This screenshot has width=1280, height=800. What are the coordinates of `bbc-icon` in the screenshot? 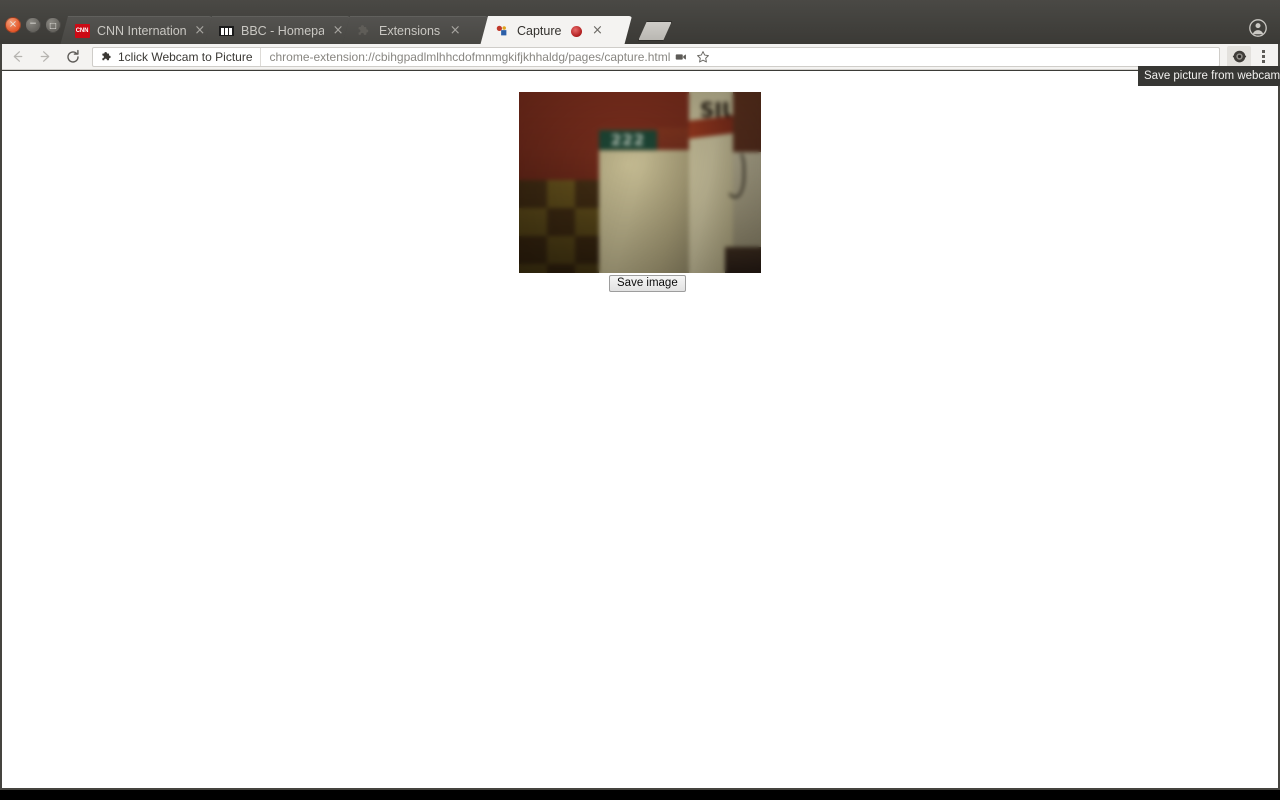 It's located at (226, 31).